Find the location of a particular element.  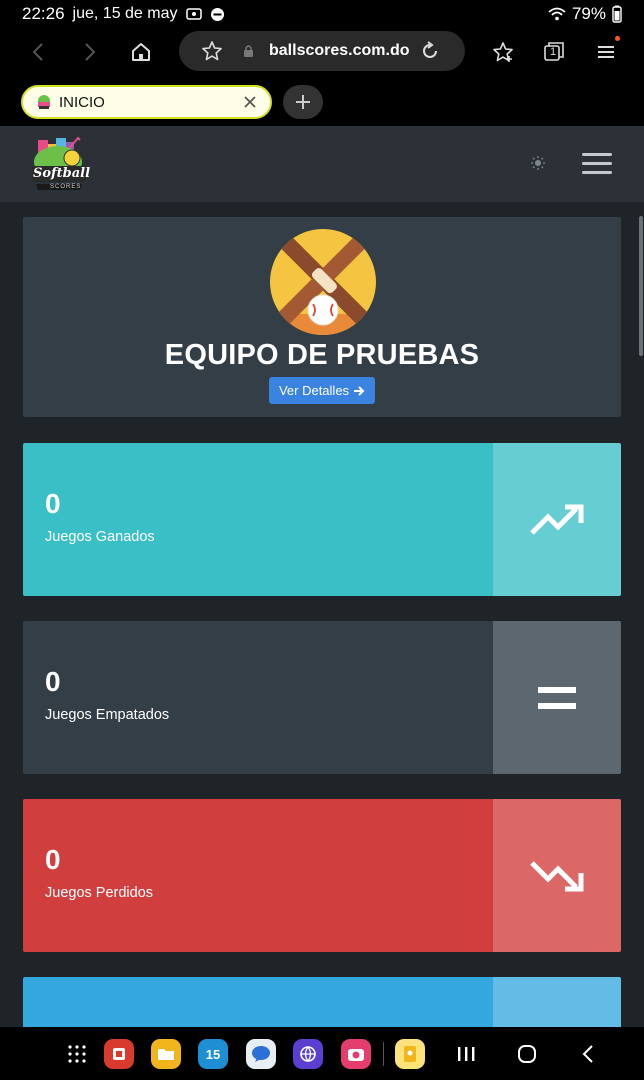

trend-down-icon is located at coordinates (557, 876).